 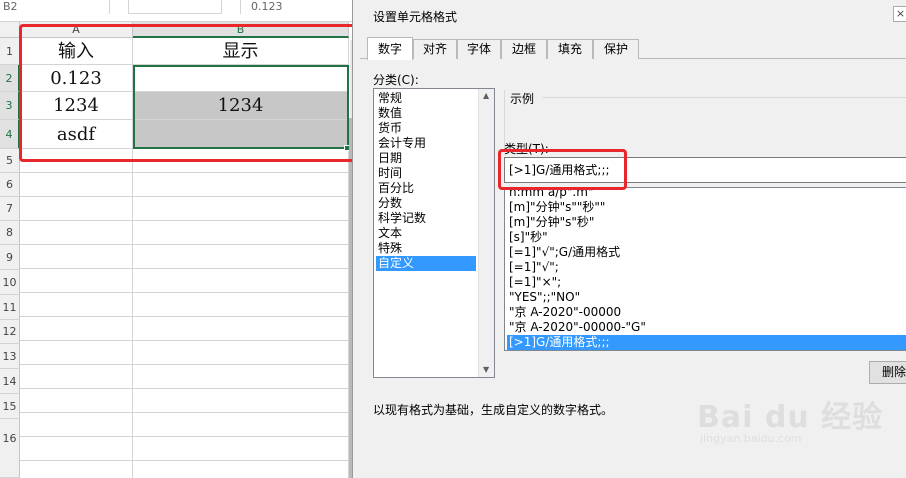 I want to click on cell-b2, so click(x=241, y=78).